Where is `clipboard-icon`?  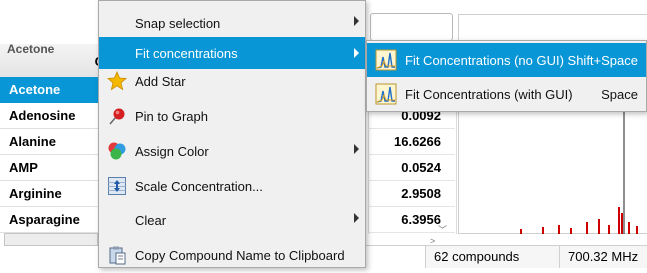
clipboard-icon is located at coordinates (117, 255).